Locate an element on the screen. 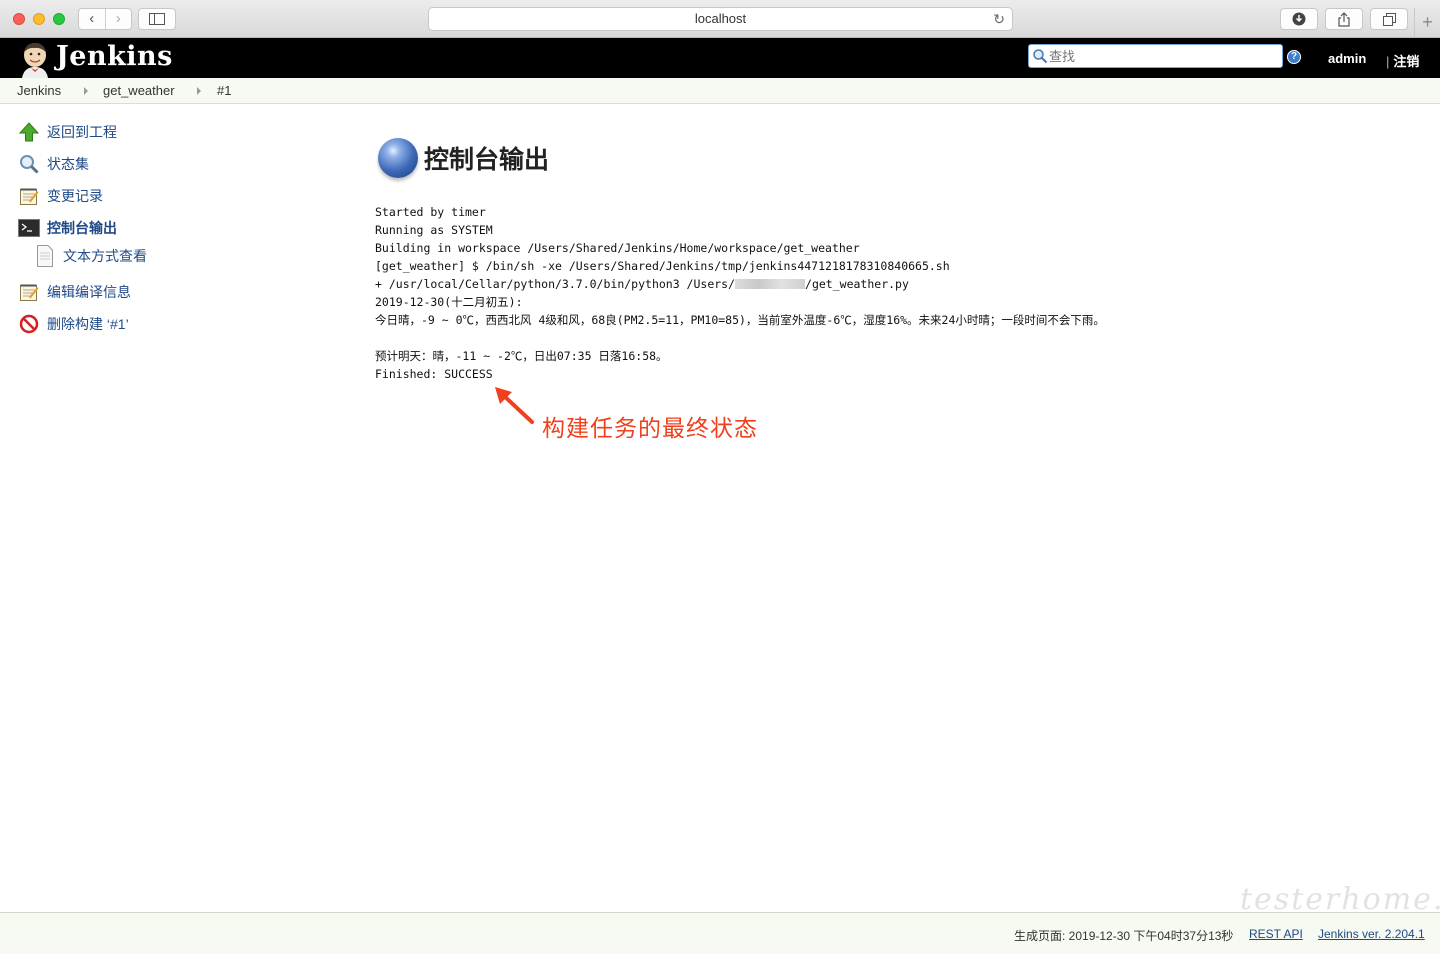 The width and height of the screenshot is (1440, 954). sidebar-item-label: 文本方式查看 is located at coordinates (105, 256).